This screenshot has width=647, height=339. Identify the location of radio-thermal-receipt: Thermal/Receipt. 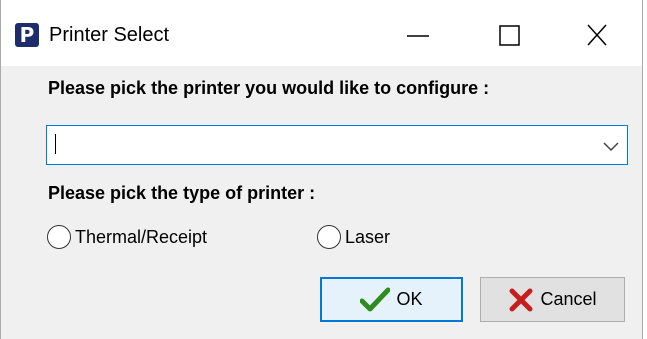
(127, 237).